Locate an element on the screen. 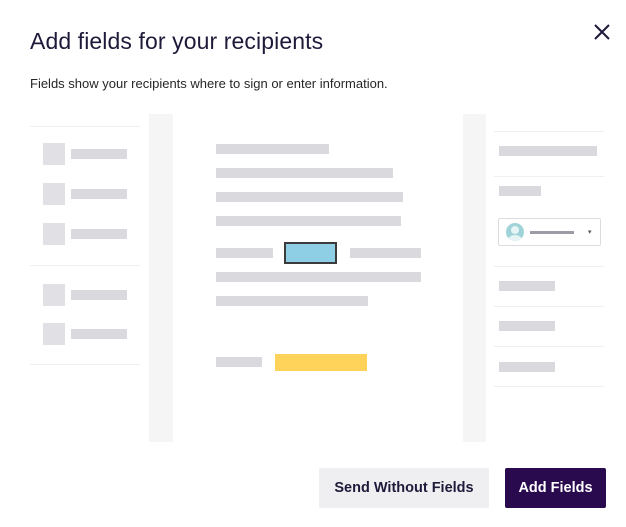 The width and height of the screenshot is (626, 527). text-field-placeholder is located at coordinates (321, 362).